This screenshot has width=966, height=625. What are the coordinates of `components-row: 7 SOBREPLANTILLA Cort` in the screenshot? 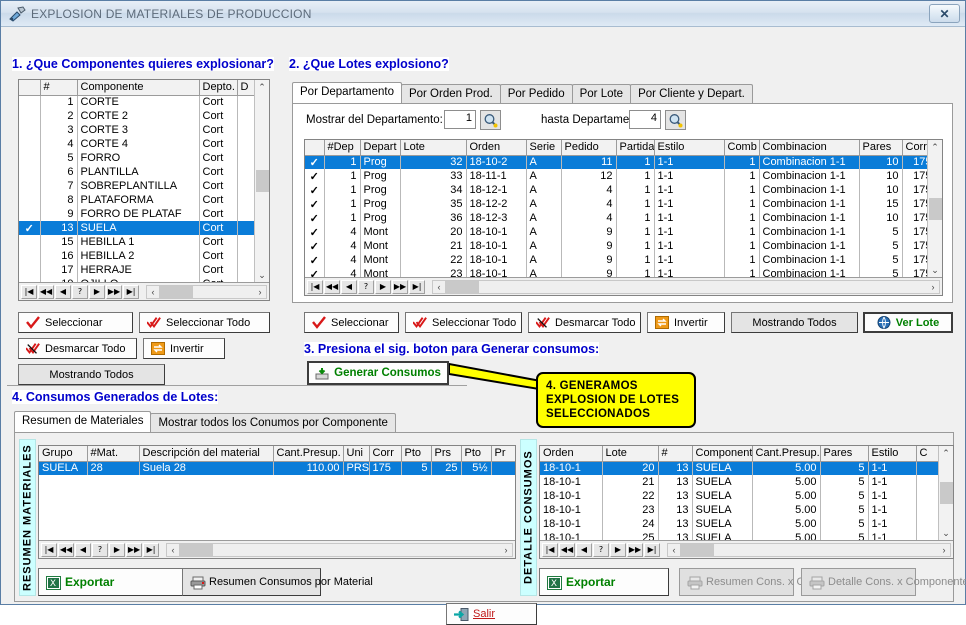 It's located at (136, 186).